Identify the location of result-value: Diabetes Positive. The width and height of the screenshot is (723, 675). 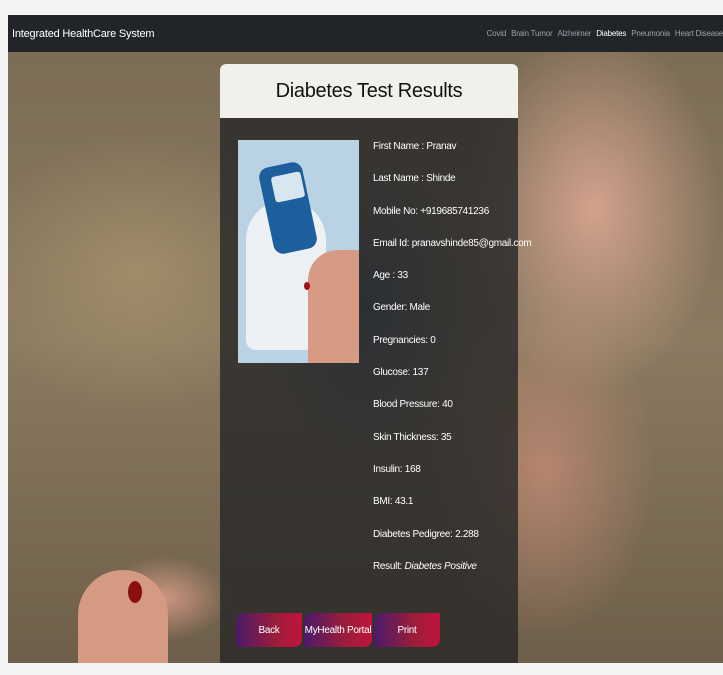
(440, 566).